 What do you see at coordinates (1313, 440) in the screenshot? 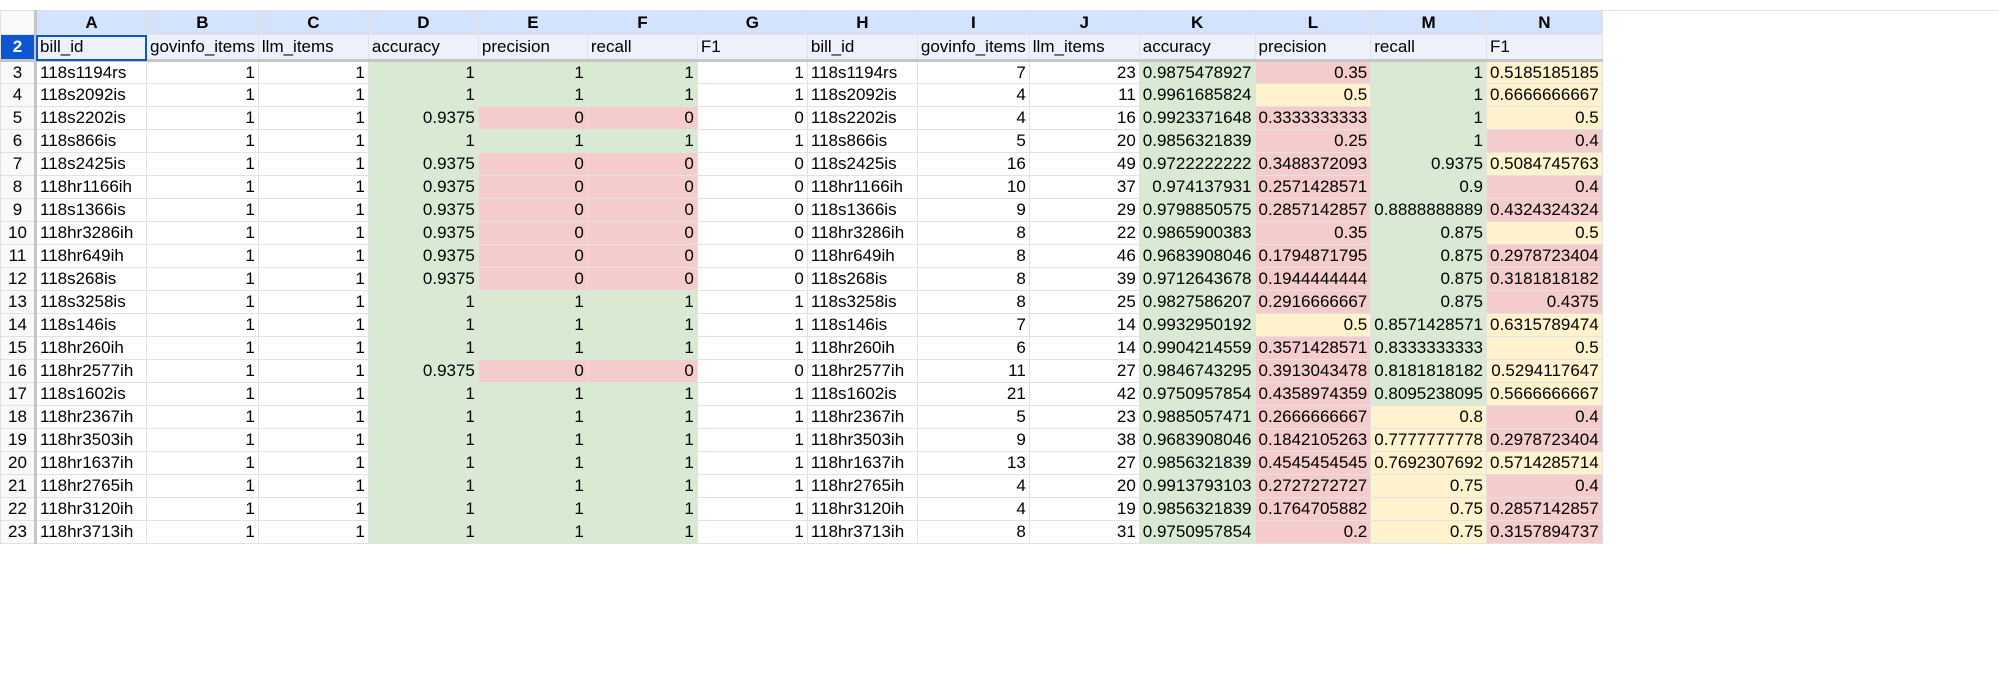
I see `cell: 0.1842105263` at bounding box center [1313, 440].